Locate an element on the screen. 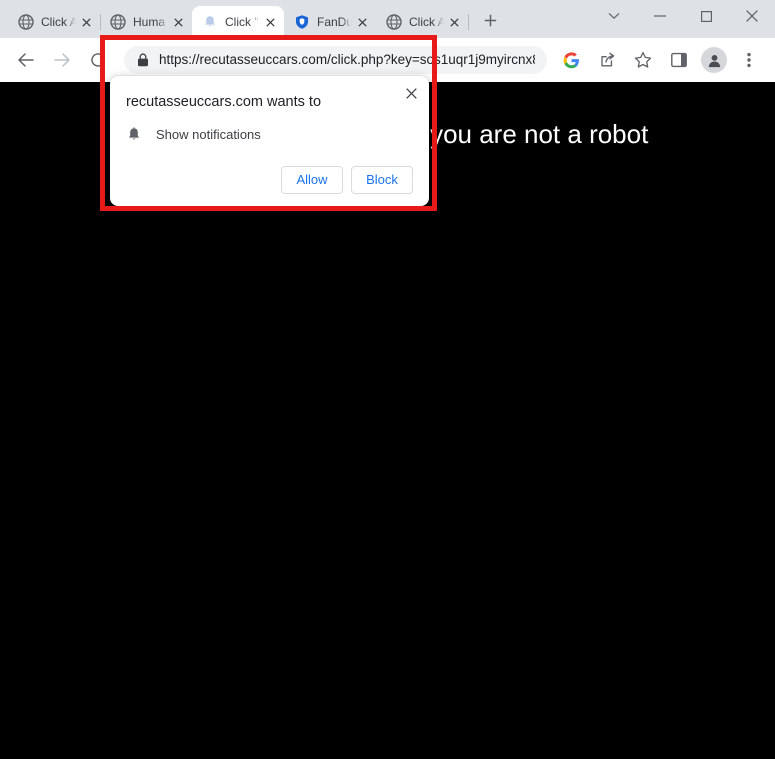  tab-search-button is located at coordinates (614, 16).